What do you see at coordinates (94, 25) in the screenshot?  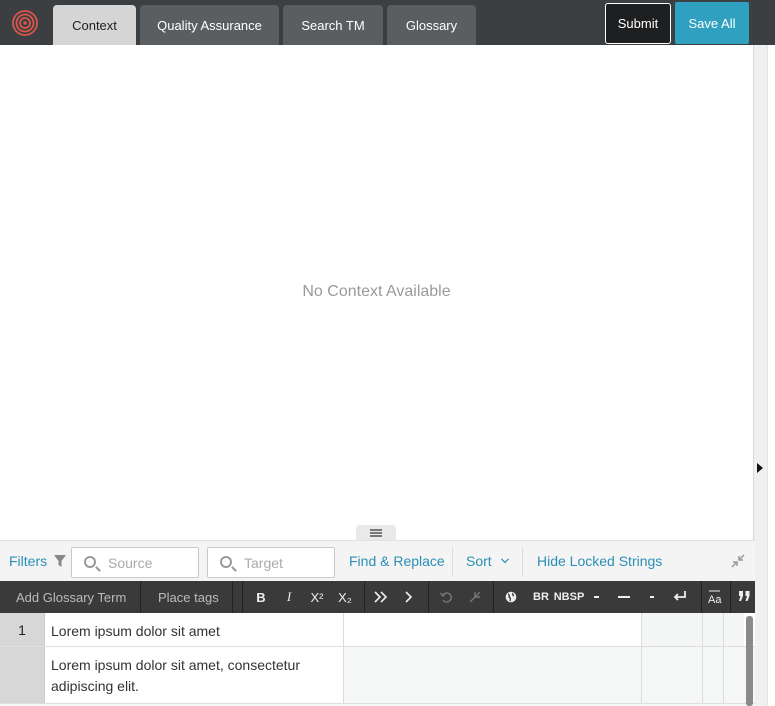 I see `tab-context: Context` at bounding box center [94, 25].